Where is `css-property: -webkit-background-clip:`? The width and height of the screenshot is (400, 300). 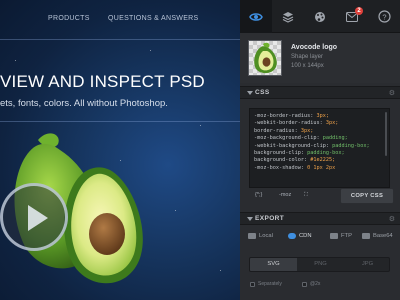
css-property: -webkit-background-clip: is located at coordinates (291, 145).